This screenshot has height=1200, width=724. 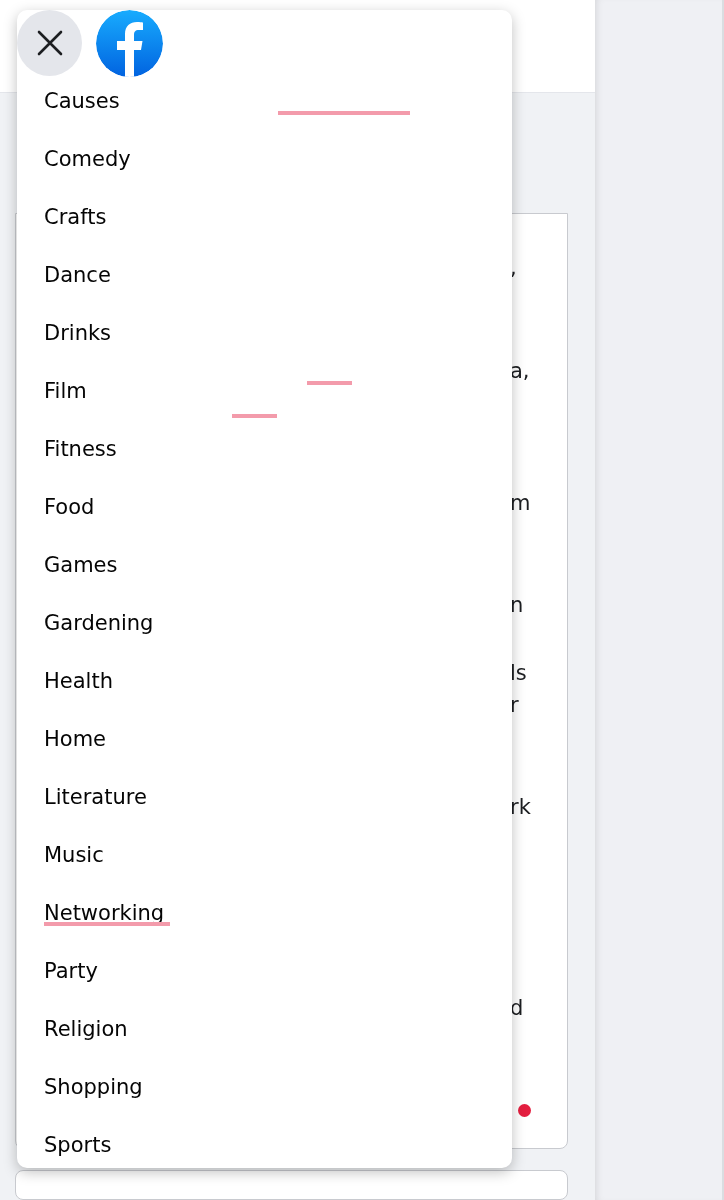 I want to click on menu-item: Crafts, so click(x=264, y=217).